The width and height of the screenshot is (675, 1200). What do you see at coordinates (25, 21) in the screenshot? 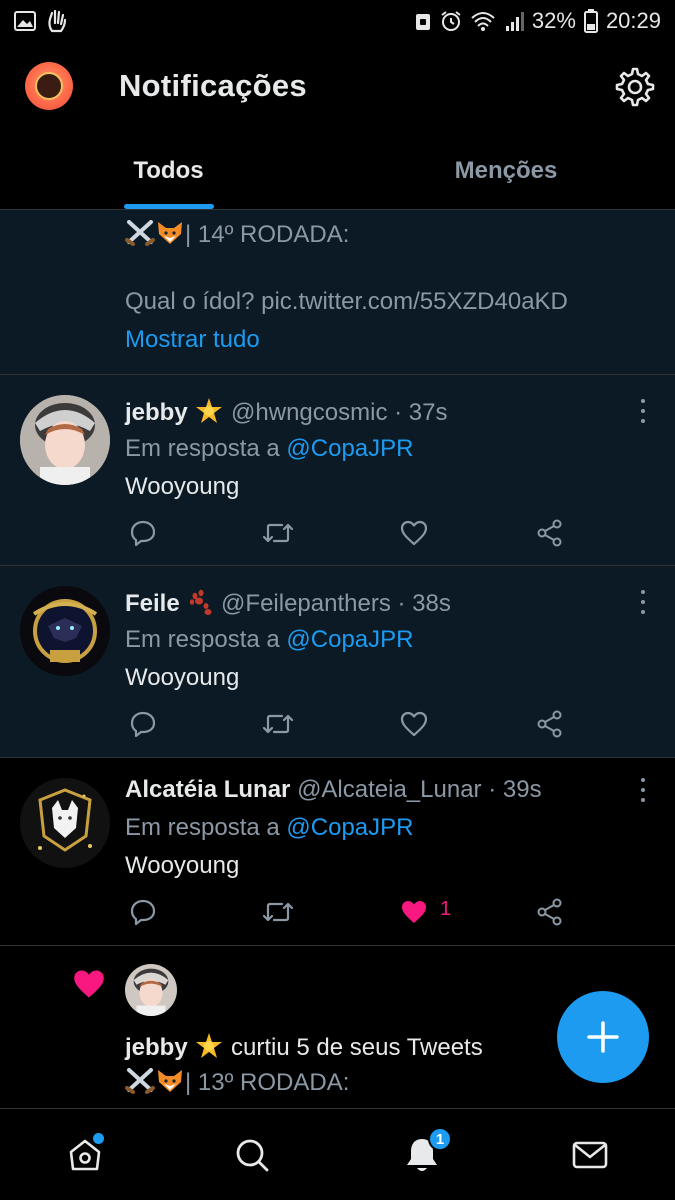
I see `gallery-icon` at bounding box center [25, 21].